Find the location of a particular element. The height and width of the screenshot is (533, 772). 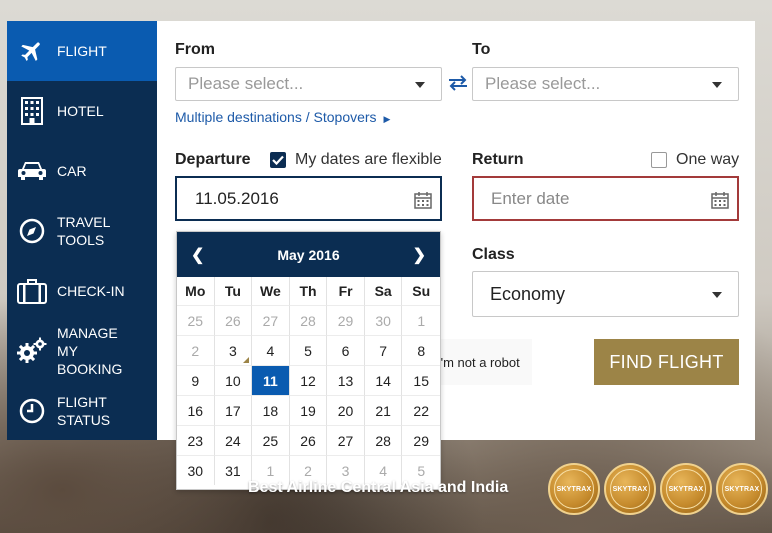

calendar-day: 5 is located at coordinates (308, 350).